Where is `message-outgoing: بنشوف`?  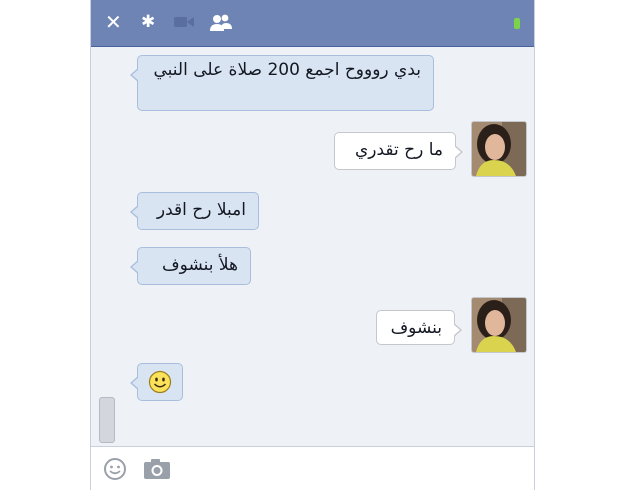
message-outgoing: بنشوف is located at coordinates (419, 327).